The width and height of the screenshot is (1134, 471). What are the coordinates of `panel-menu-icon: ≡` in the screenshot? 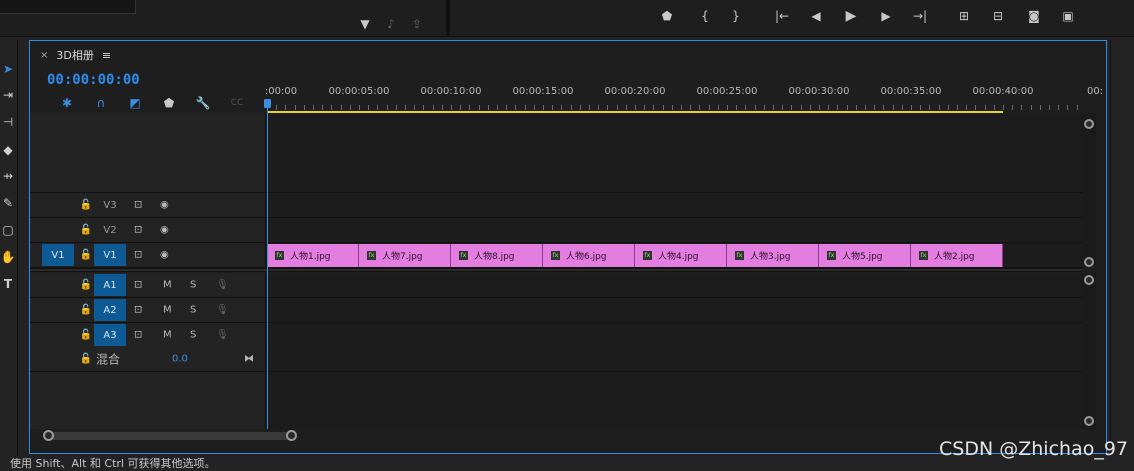 It's located at (106, 55).